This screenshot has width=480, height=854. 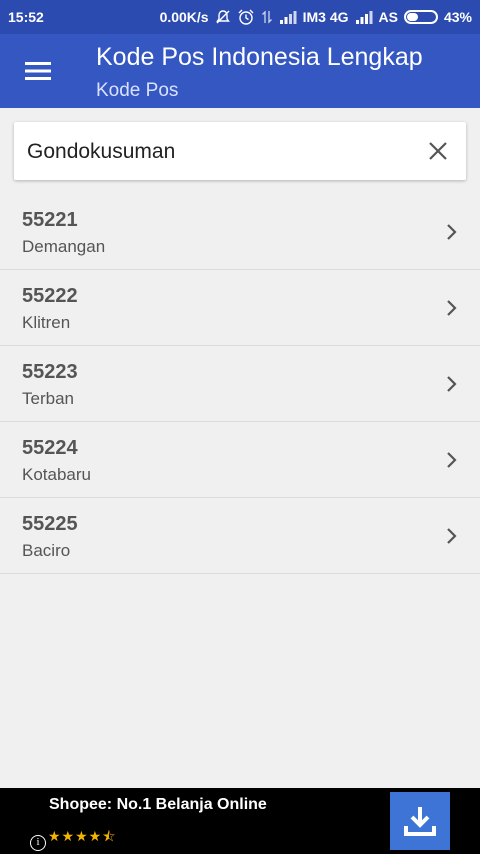 I want to click on network-speed: 0.00K/s, so click(x=184, y=17).